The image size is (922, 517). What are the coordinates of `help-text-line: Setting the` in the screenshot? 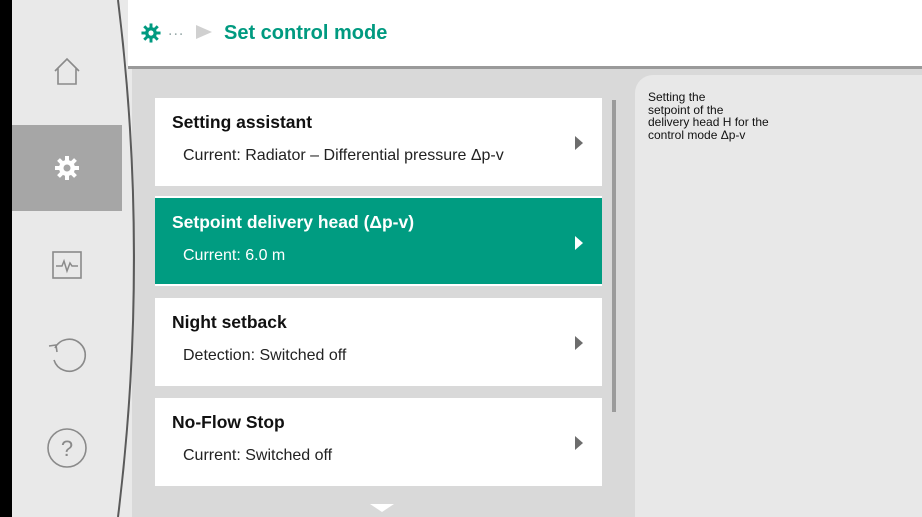 It's located at (677, 97).